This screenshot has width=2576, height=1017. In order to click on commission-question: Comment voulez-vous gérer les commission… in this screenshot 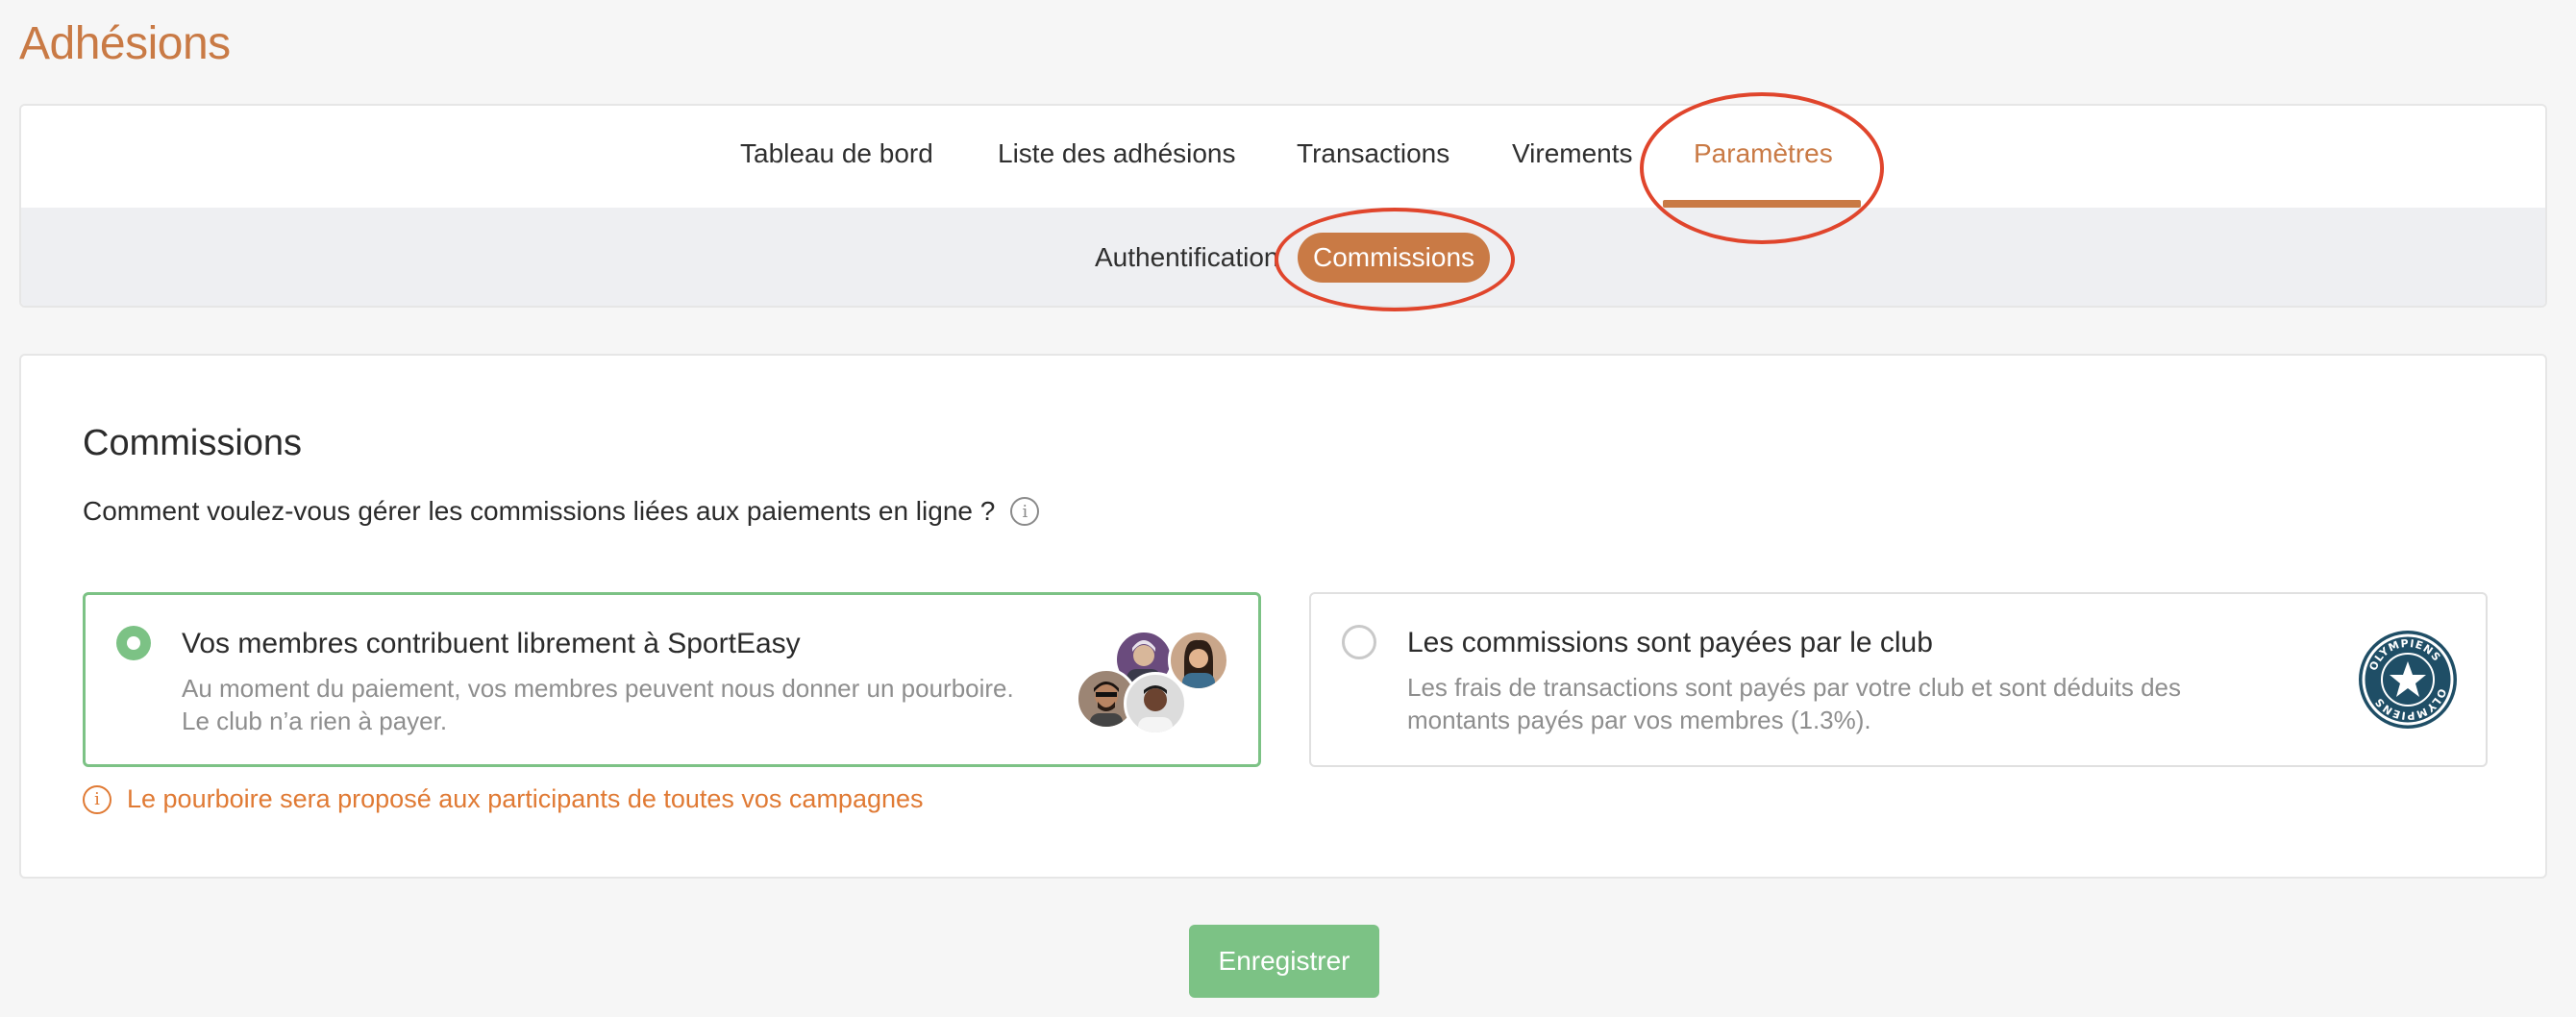, I will do `click(561, 511)`.